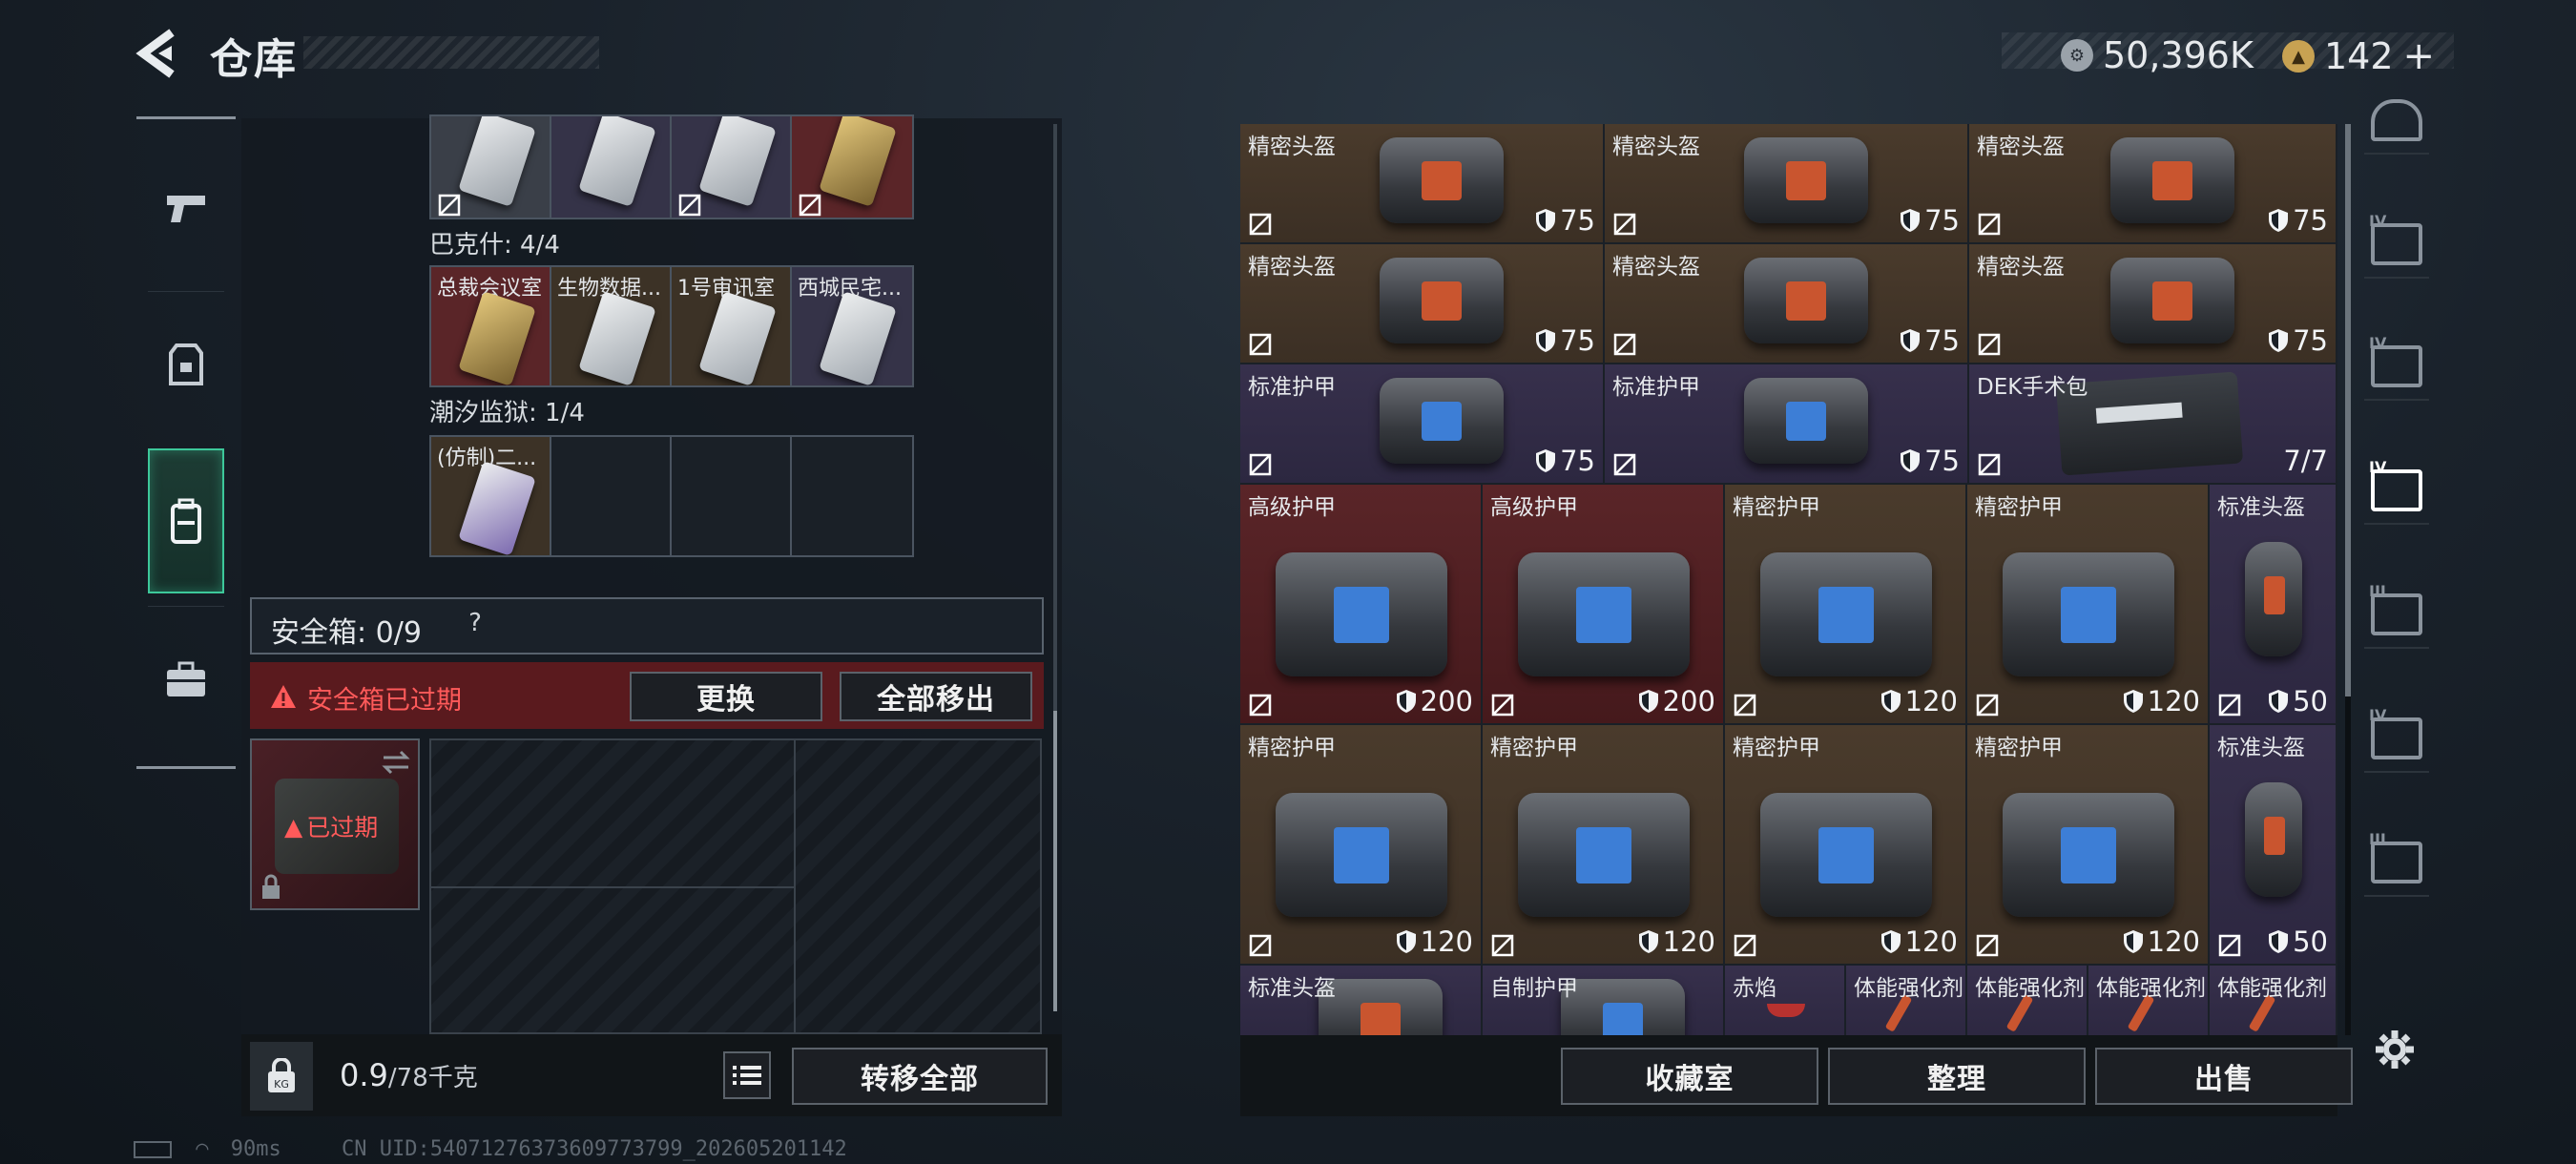  Describe the element at coordinates (396, 762) in the screenshot. I see `swap-icon` at that location.